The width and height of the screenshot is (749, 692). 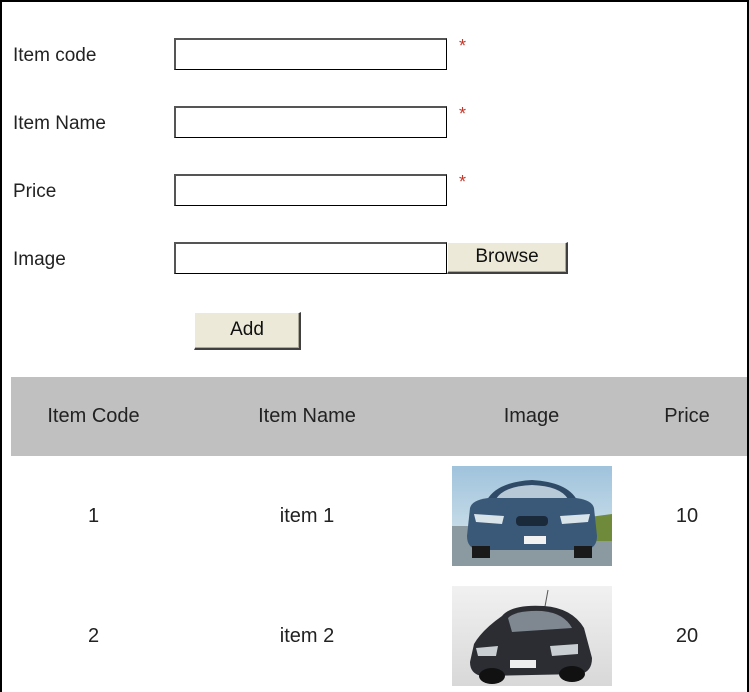 What do you see at coordinates (507, 258) in the screenshot?
I see `browse-button: Browse` at bounding box center [507, 258].